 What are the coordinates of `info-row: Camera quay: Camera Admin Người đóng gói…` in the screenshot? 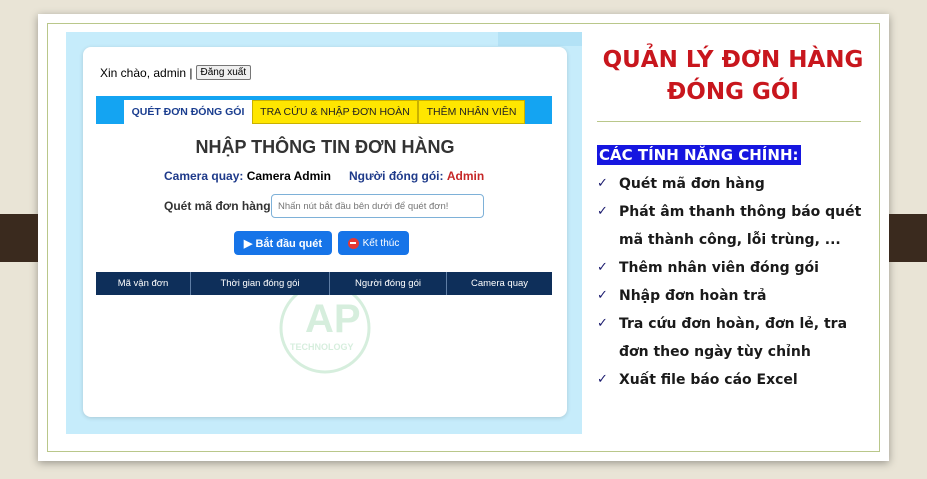 It's located at (324, 176).